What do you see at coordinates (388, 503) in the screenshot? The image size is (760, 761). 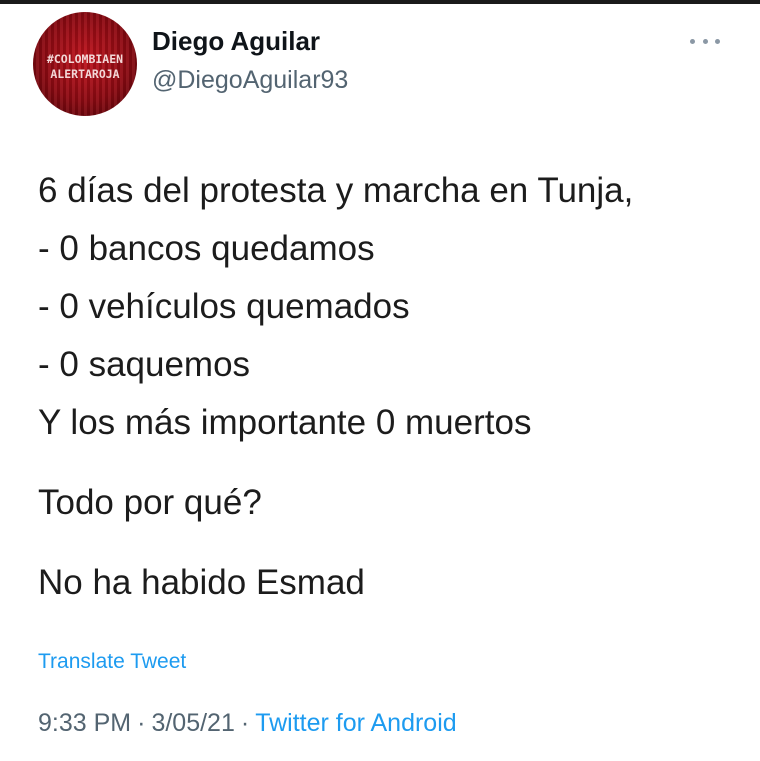 I see `tweet-paragraph-2: Todo por qué?` at bounding box center [388, 503].